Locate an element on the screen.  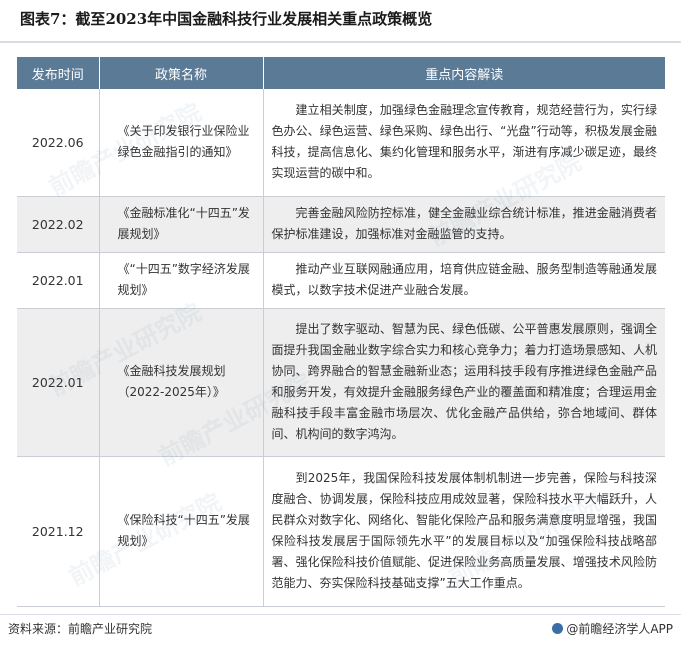
title-divider is located at coordinates (340, 42).